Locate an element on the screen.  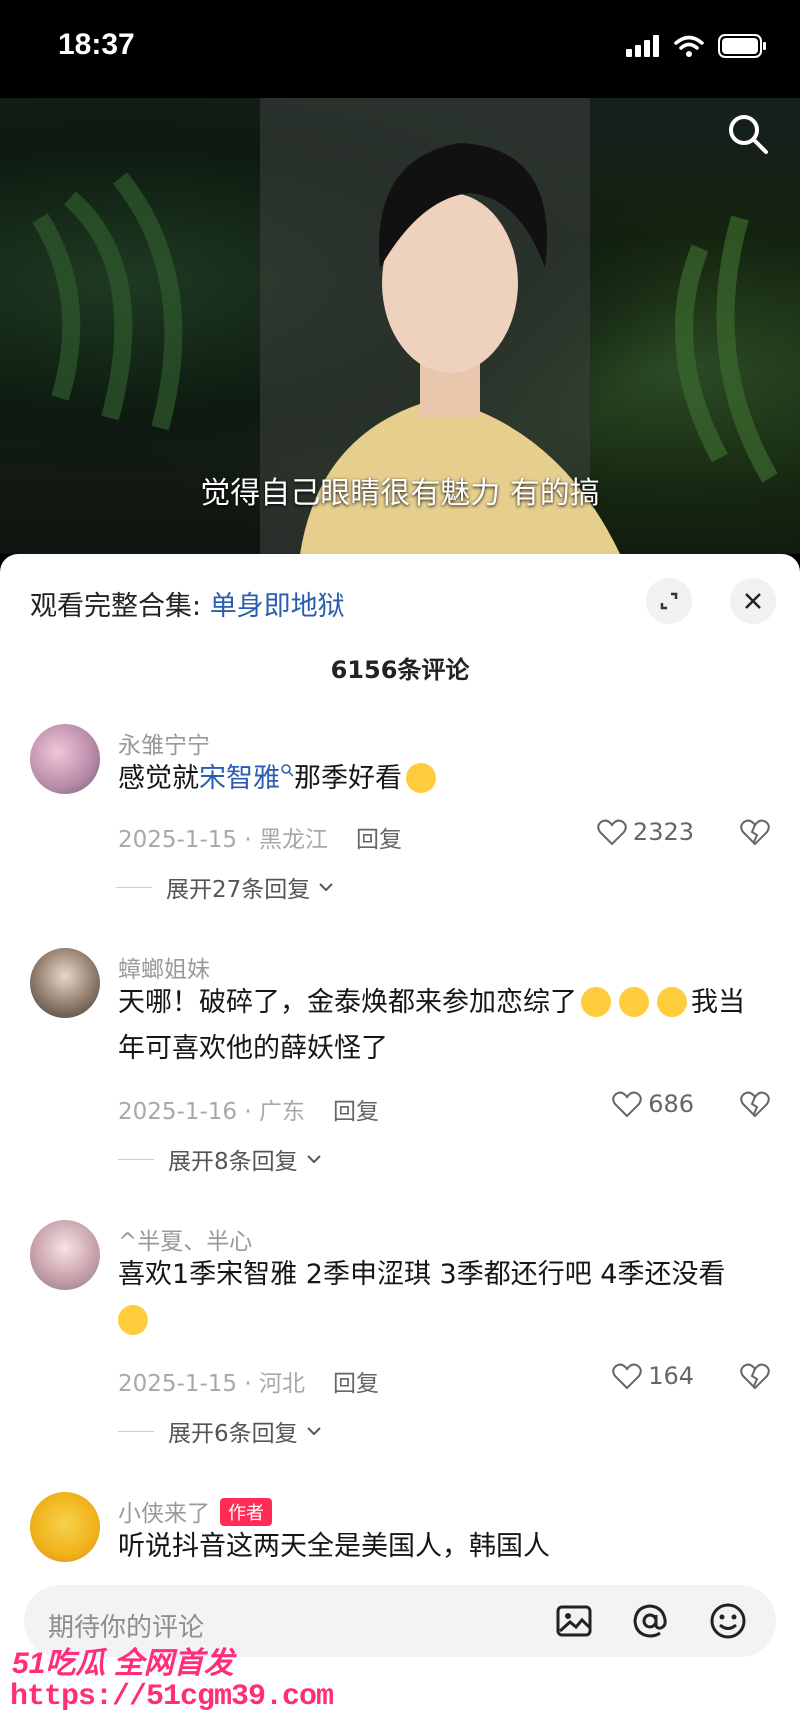
image-button is located at coordinates (574, 1623).